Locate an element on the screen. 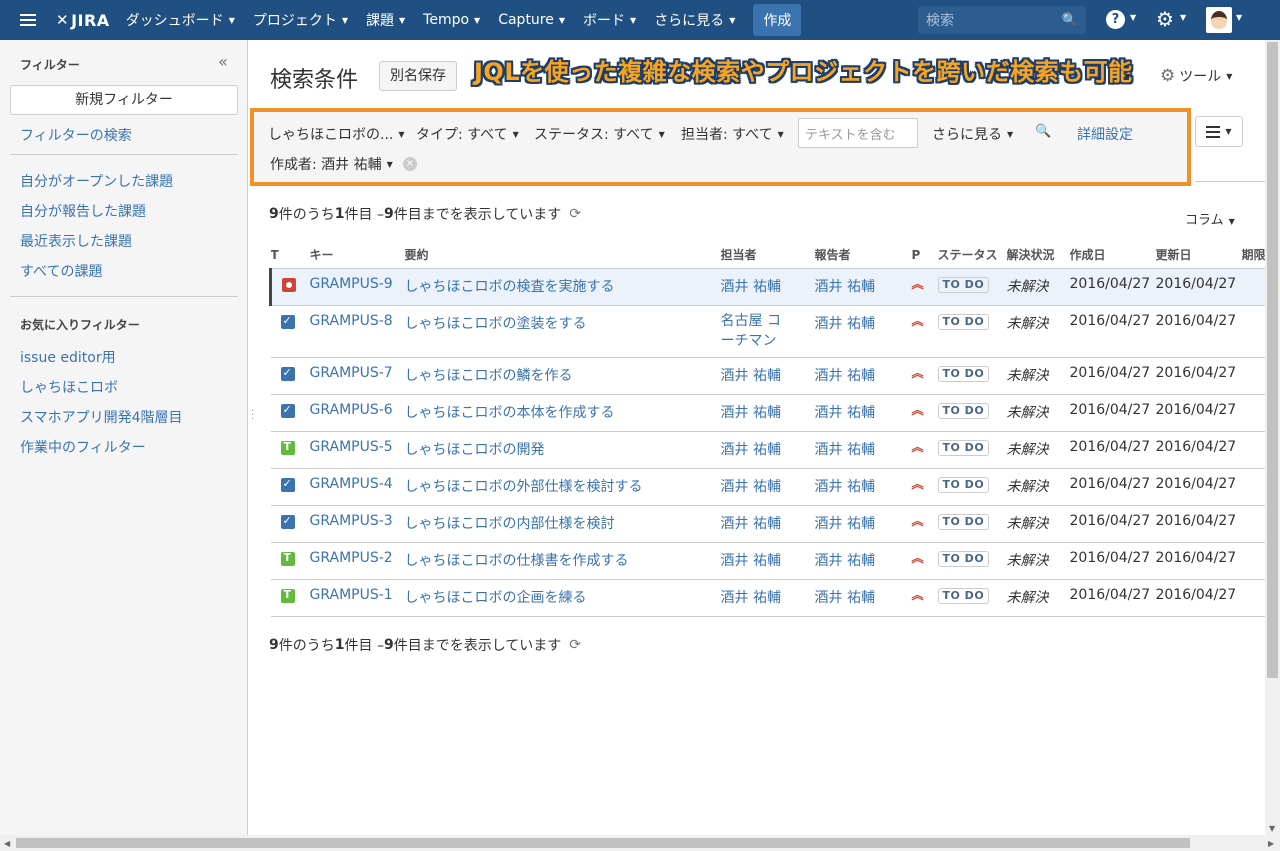  column-header-resolution: 解決状況 is located at coordinates (1038, 255).